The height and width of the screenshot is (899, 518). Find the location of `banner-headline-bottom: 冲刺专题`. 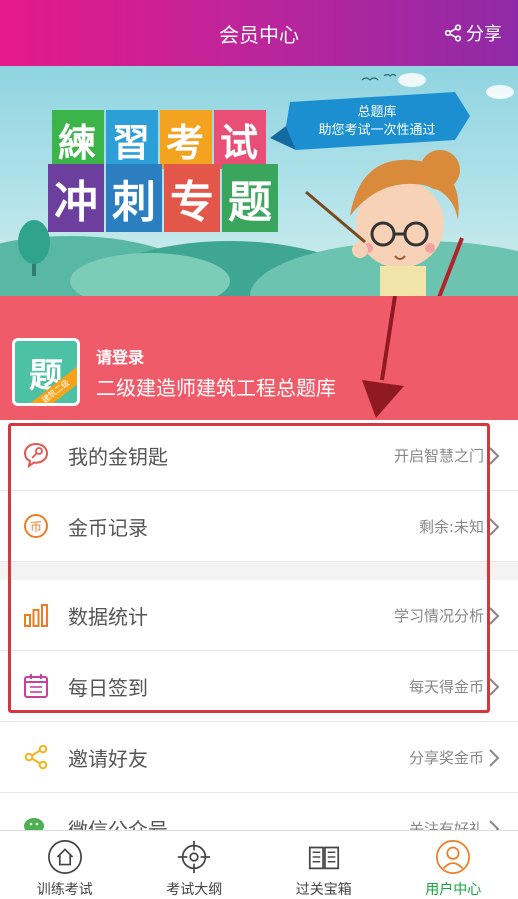

banner-headline-bottom: 冲刺专题 is located at coordinates (164, 198).